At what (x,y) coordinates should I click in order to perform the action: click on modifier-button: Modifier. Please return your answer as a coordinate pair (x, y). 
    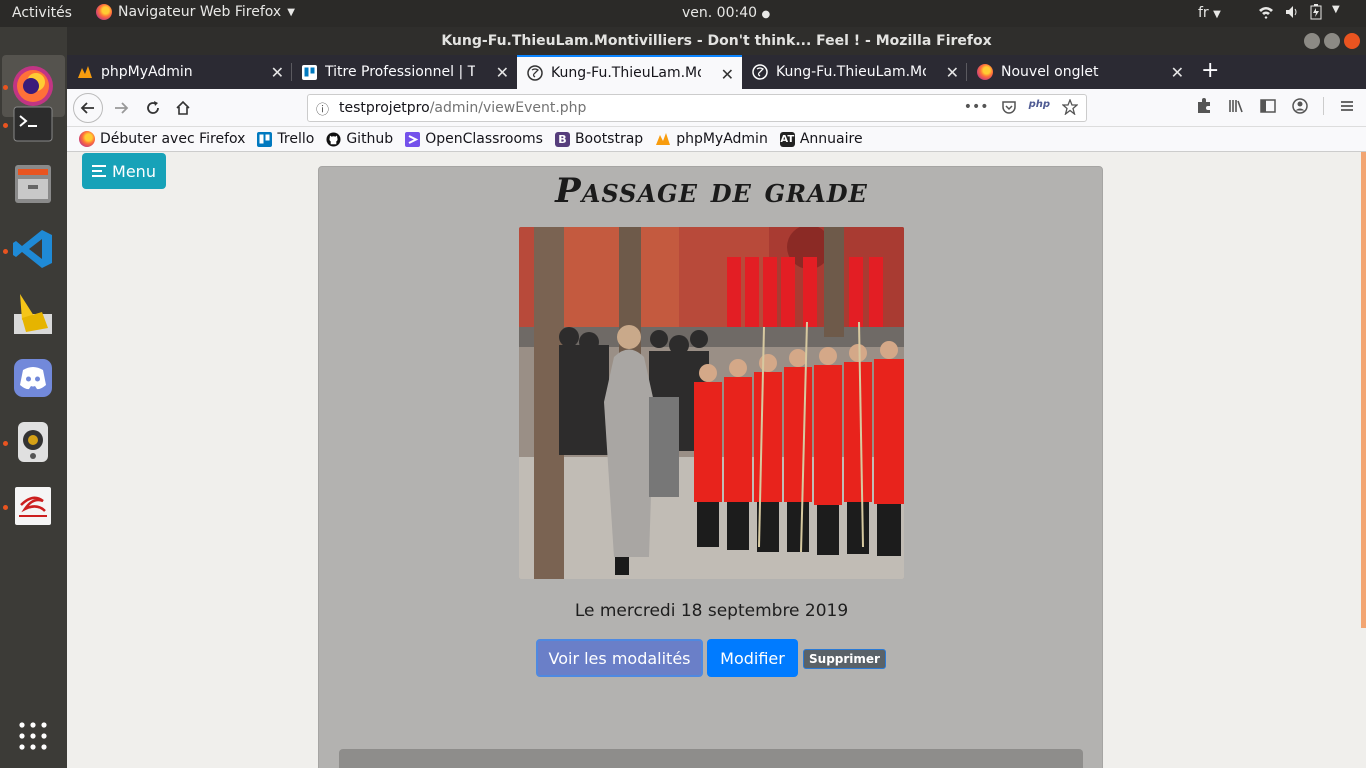
    Looking at the image, I should click on (752, 658).